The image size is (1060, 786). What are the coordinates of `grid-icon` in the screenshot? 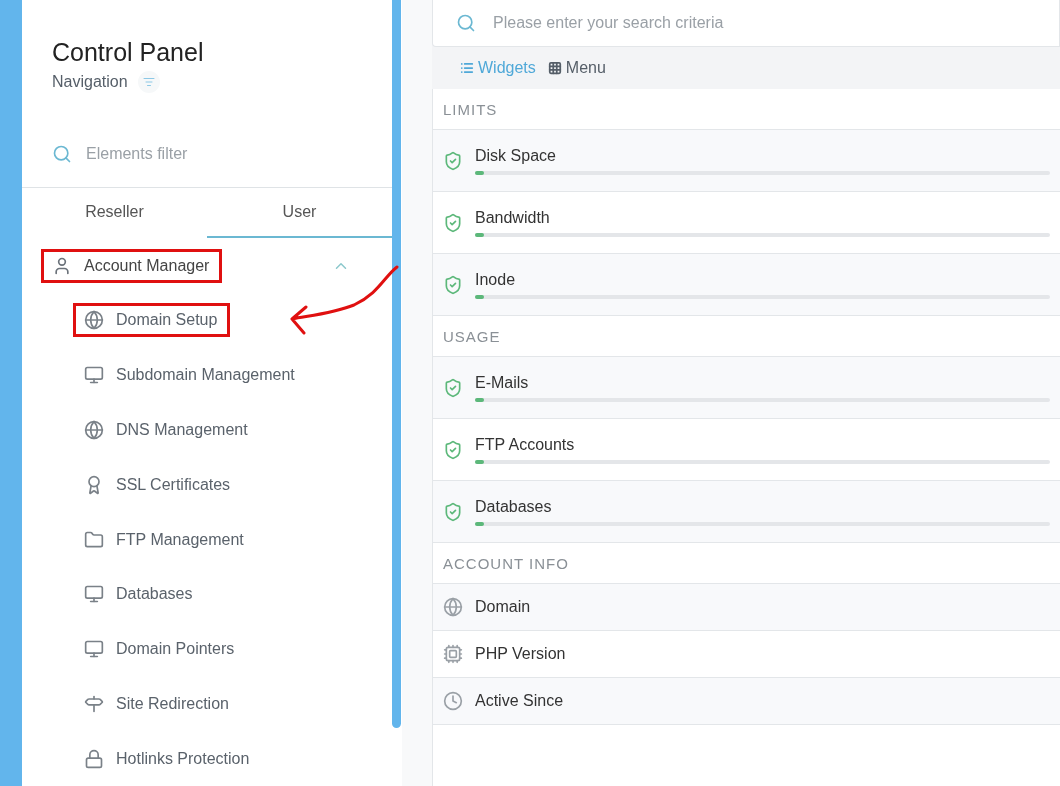 It's located at (554, 68).